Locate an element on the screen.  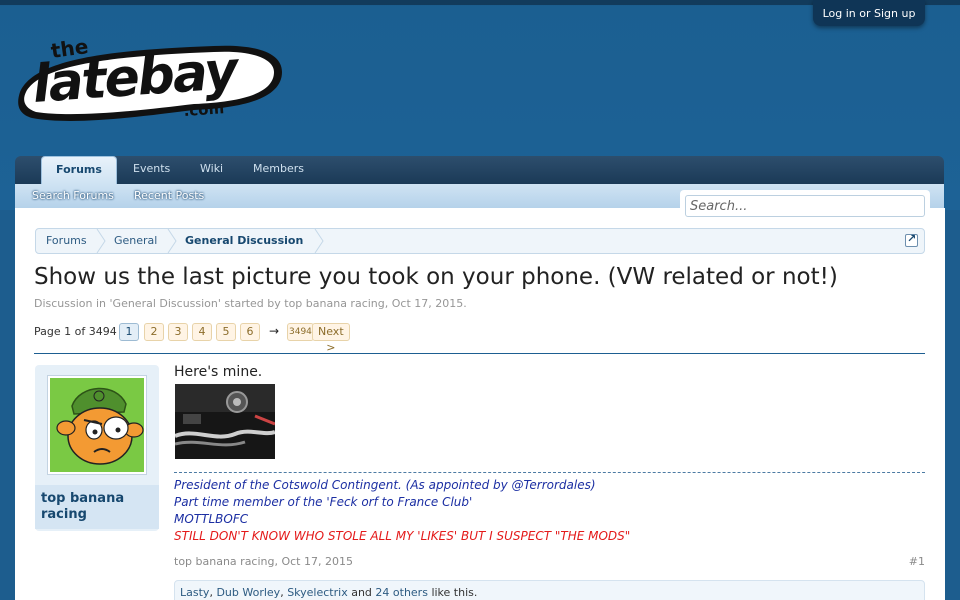
search-forums-link: Search Forums is located at coordinates (73, 195).